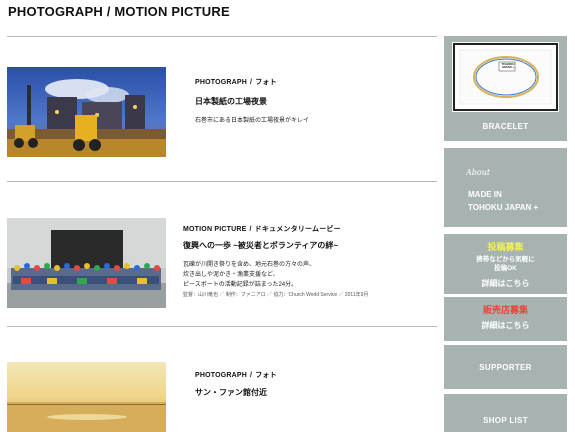 This screenshot has height=432, width=575. Describe the element at coordinates (505, 77) in the screenshot. I see `bracelet-image: TOHOKU JAPAN +` at that location.